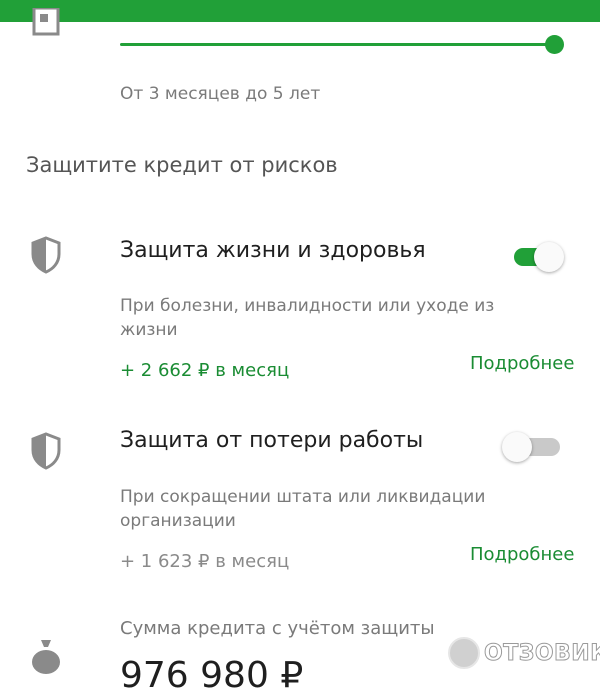 This screenshot has width=600, height=696. I want to click on life-health-protection-more-link: Подробнее, so click(522, 363).